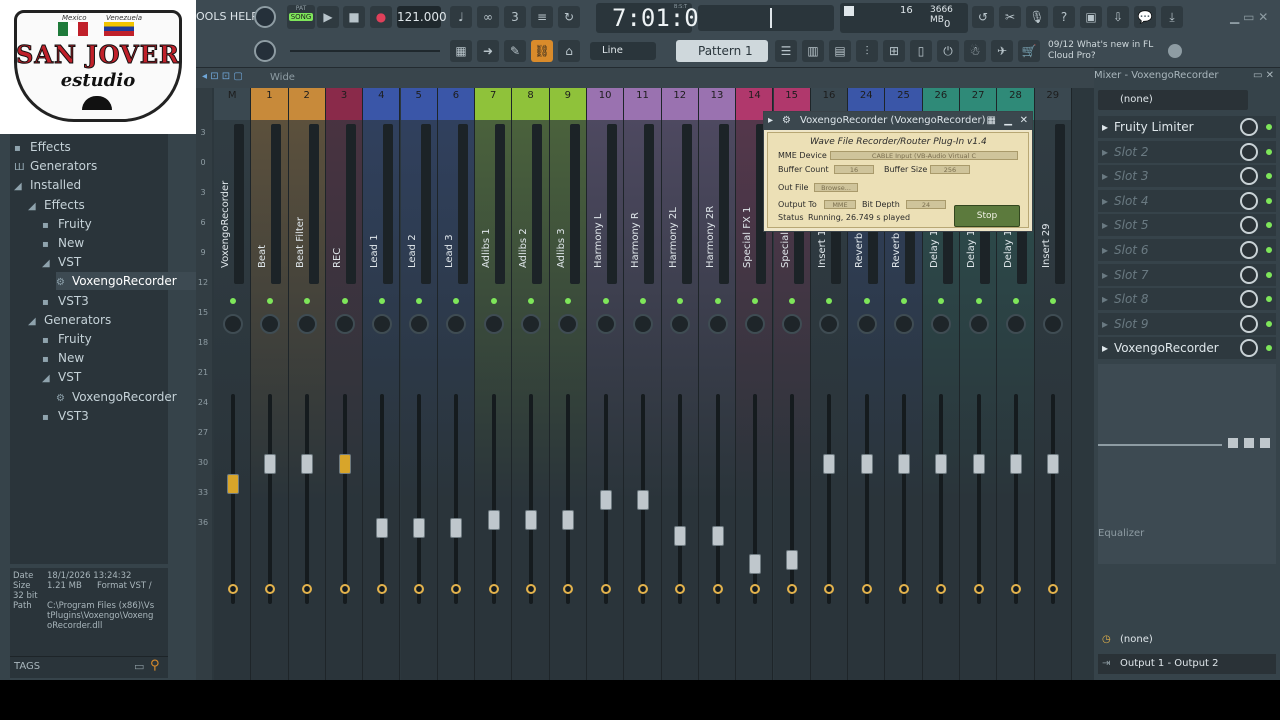 This screenshot has height=720, width=1280. I want to click on effect-slot: ▸ Slot 6, so click(1187, 250).